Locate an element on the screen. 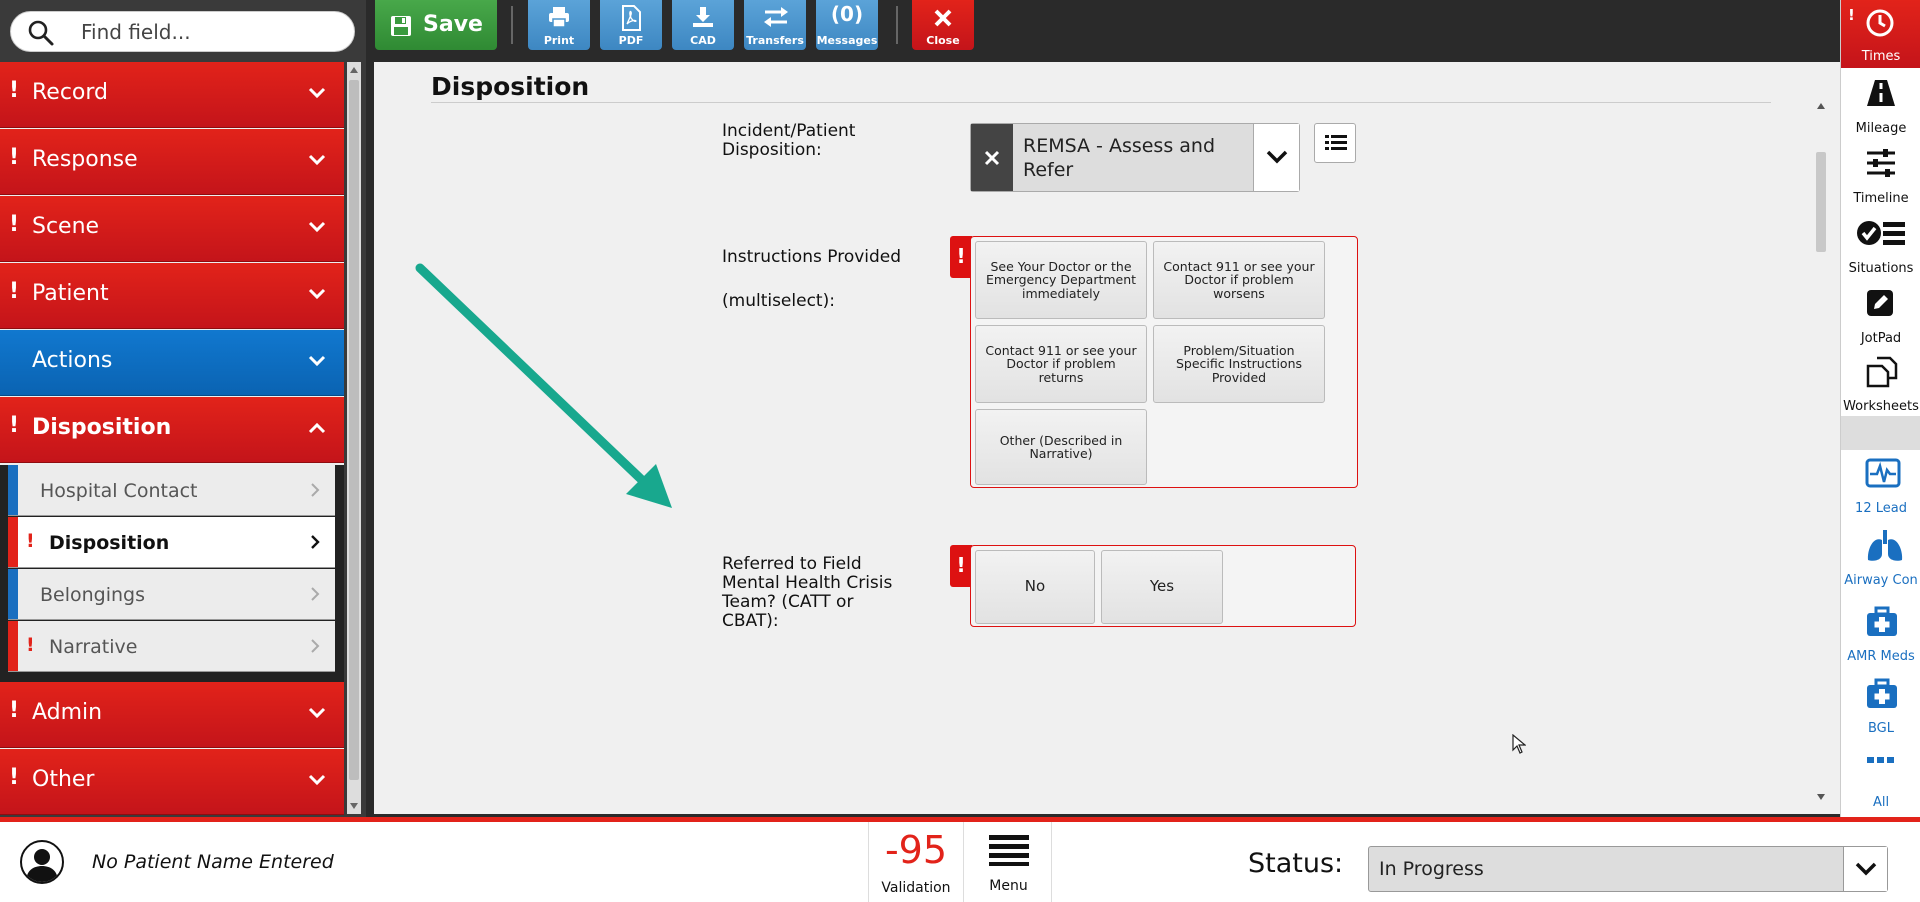  mileage-label: Mileage is located at coordinates (1881, 128).